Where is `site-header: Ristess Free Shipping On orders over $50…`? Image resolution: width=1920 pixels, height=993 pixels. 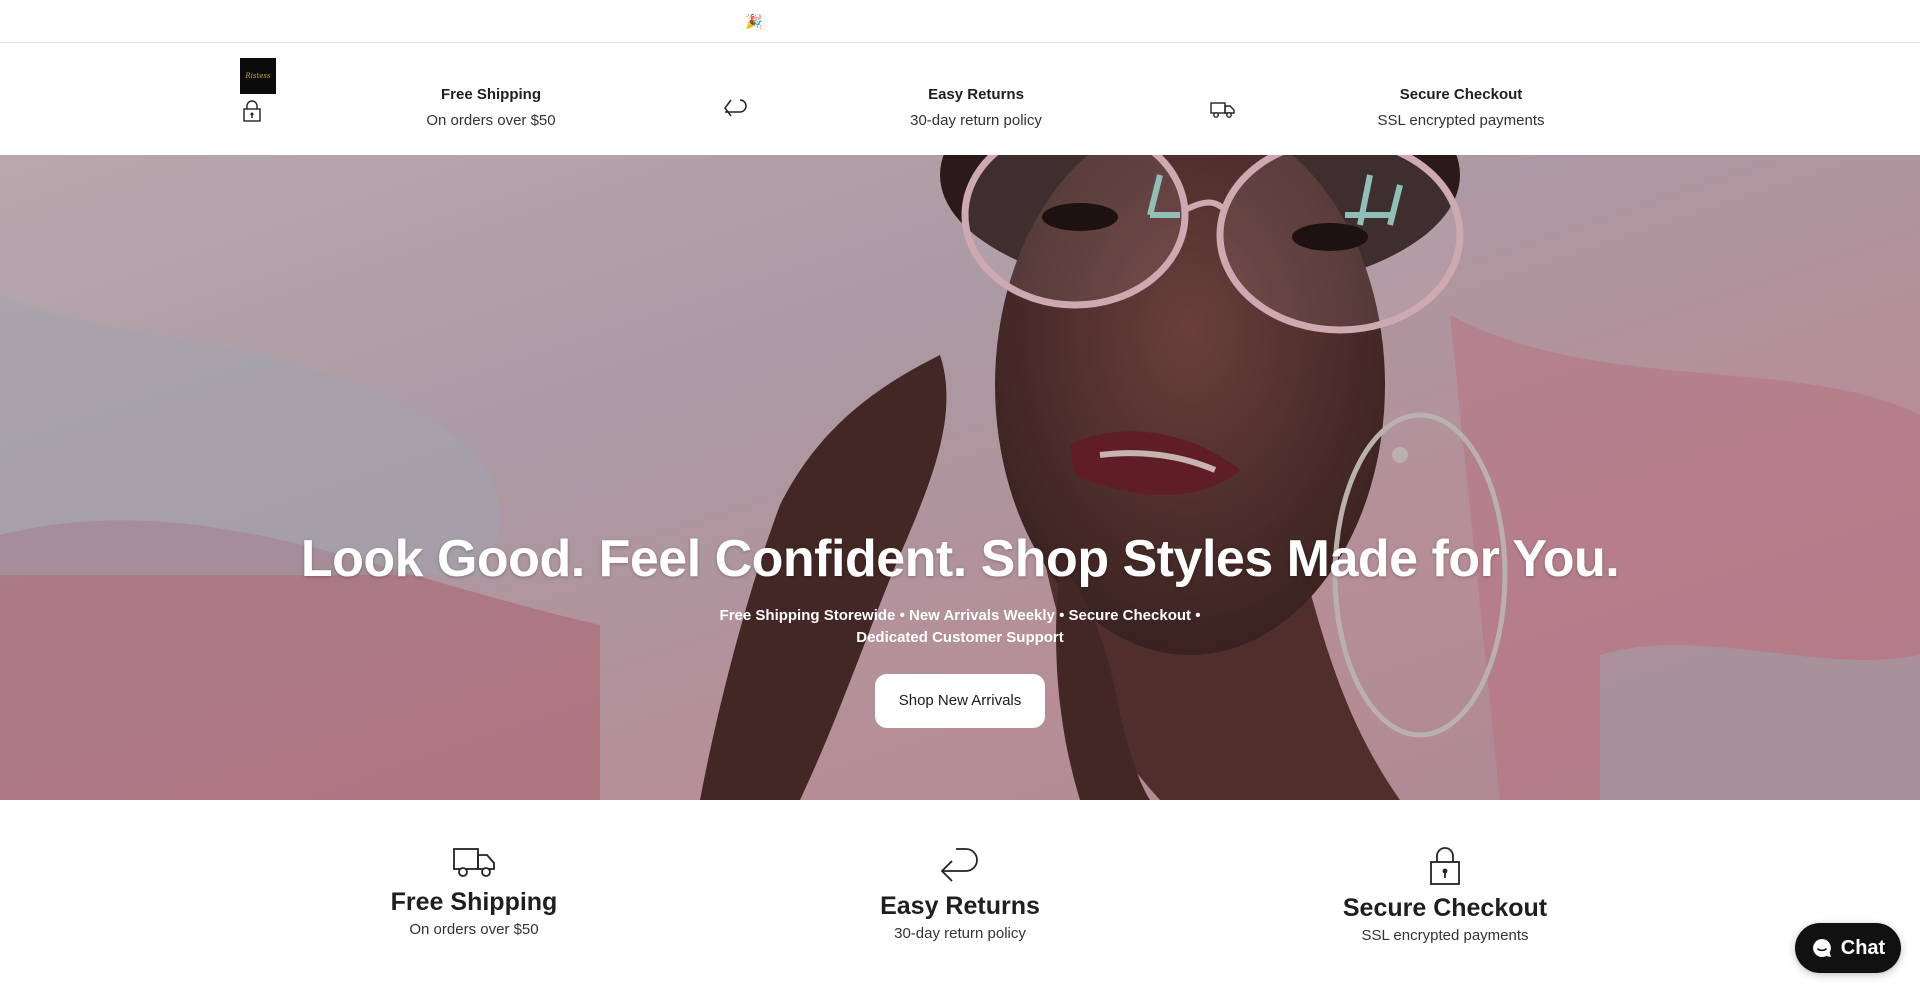 site-header: Ristess Free Shipping On orders over $50… is located at coordinates (960, 99).